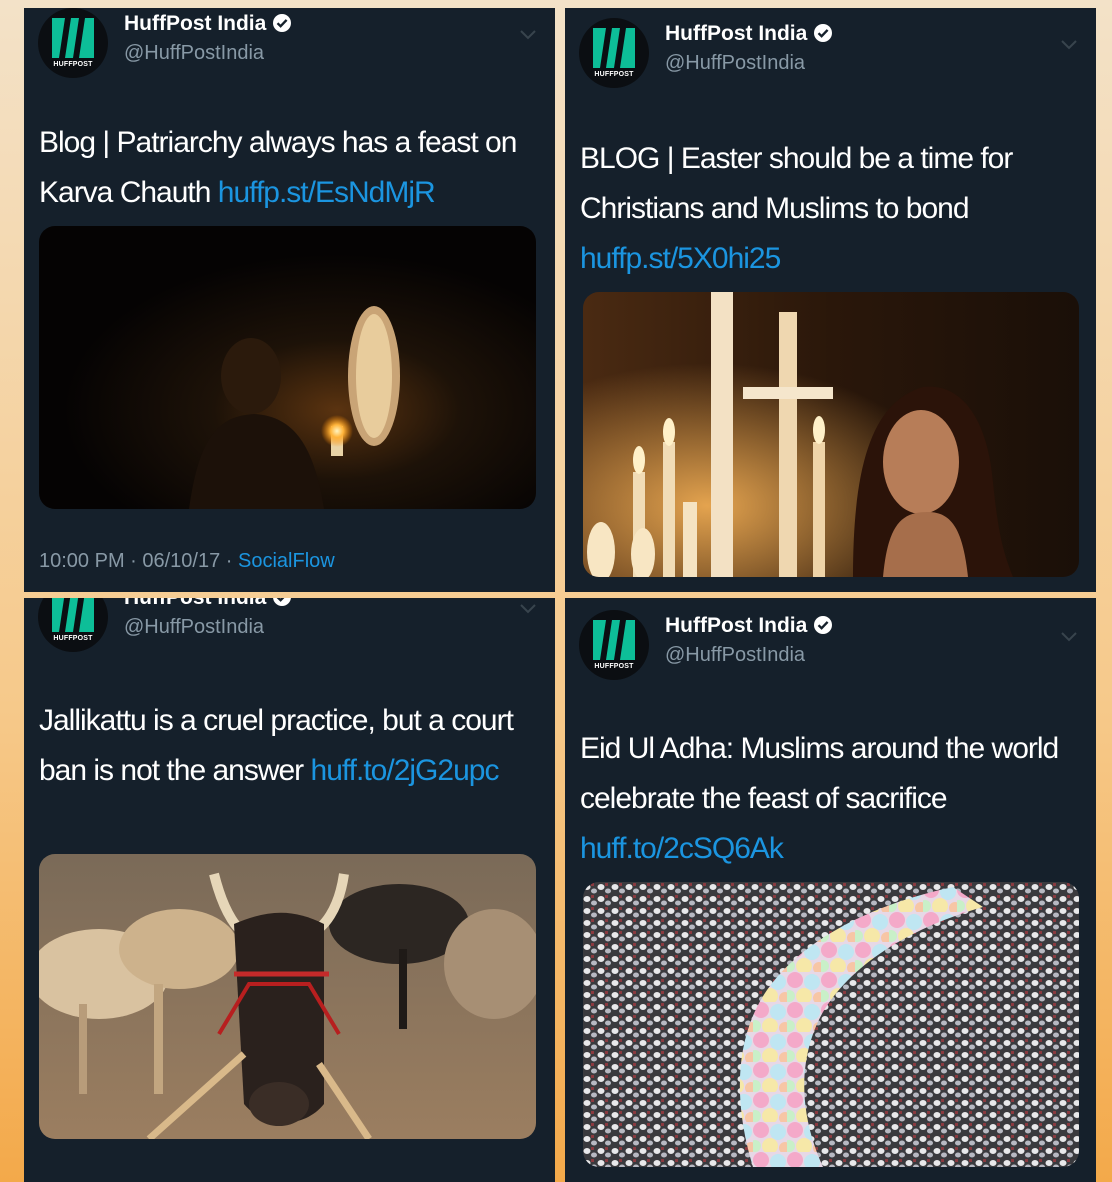 Image resolution: width=1112 pixels, height=1182 pixels. What do you see at coordinates (286, 561) in the screenshot?
I see `tweet-source: SocialFlow` at bounding box center [286, 561].